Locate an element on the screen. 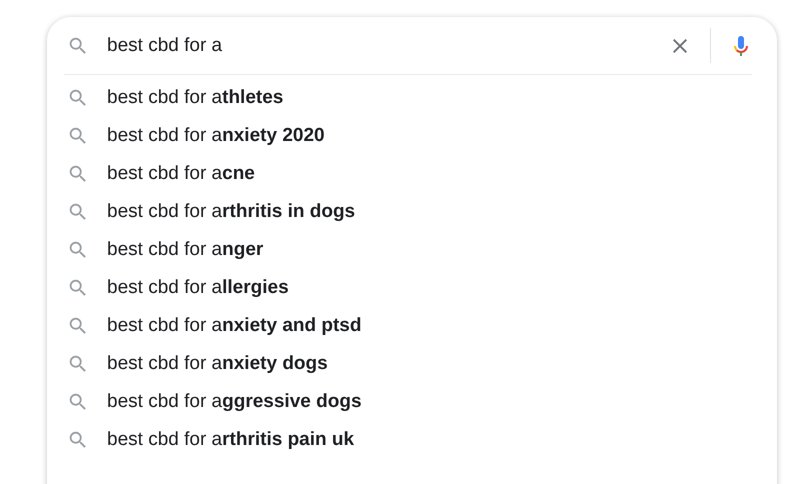  suggestion-item: best cbd for allergies is located at coordinates (198, 288).